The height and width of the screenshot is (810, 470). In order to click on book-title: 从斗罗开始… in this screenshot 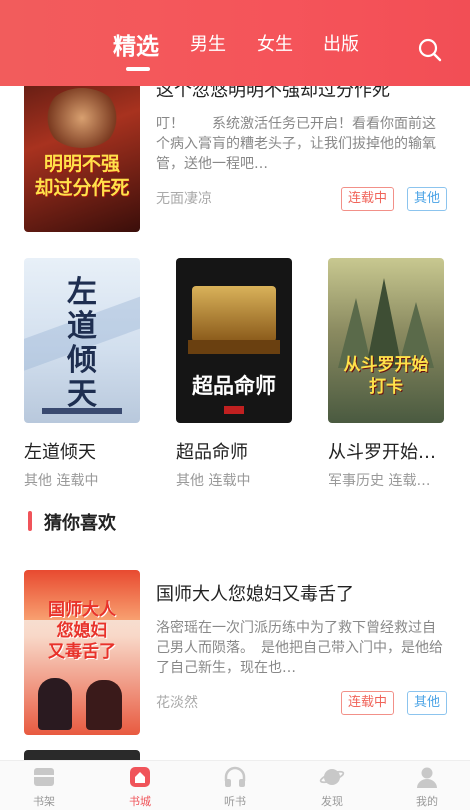, I will do `click(393, 451)`.